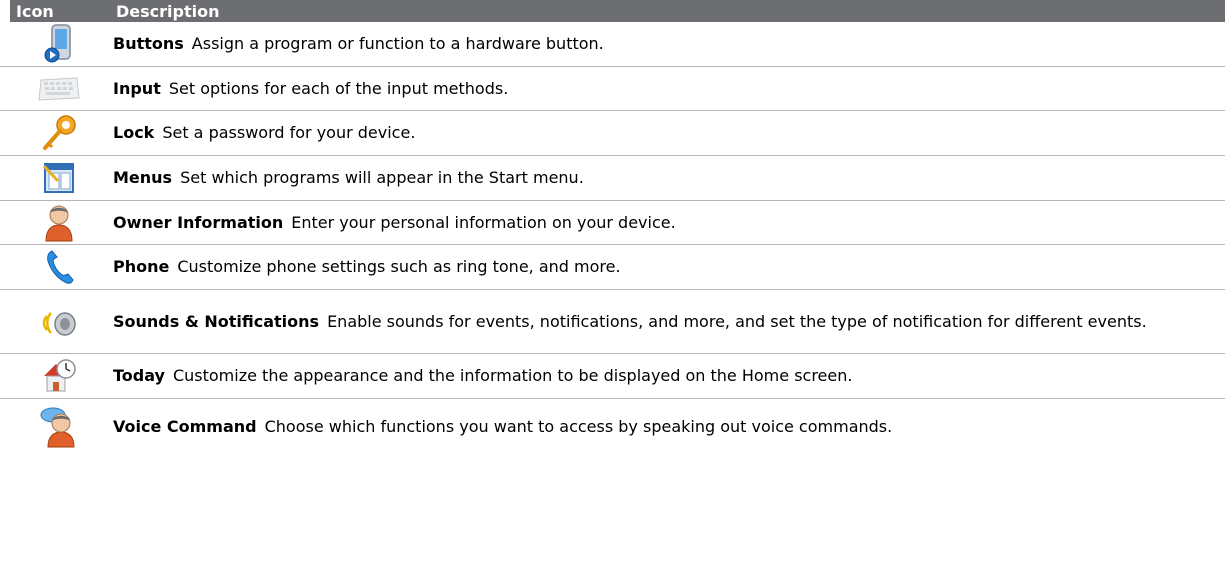  What do you see at coordinates (56, 322) in the screenshot?
I see `speaker-icon` at bounding box center [56, 322].